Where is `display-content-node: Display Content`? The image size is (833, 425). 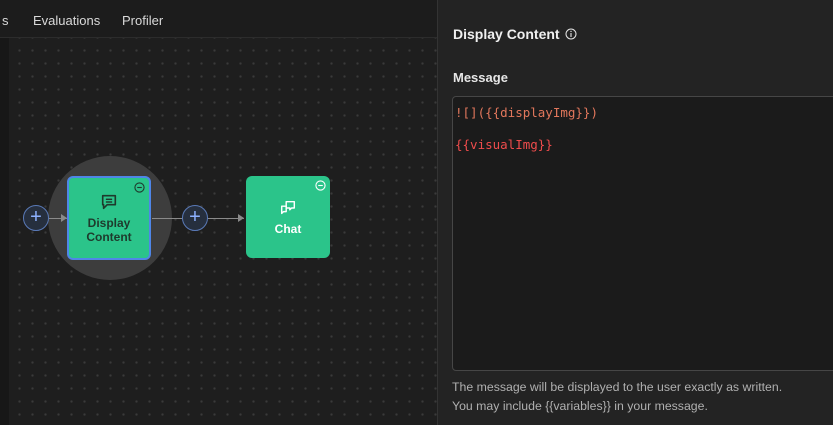
display-content-node: Display Content is located at coordinates (109, 218).